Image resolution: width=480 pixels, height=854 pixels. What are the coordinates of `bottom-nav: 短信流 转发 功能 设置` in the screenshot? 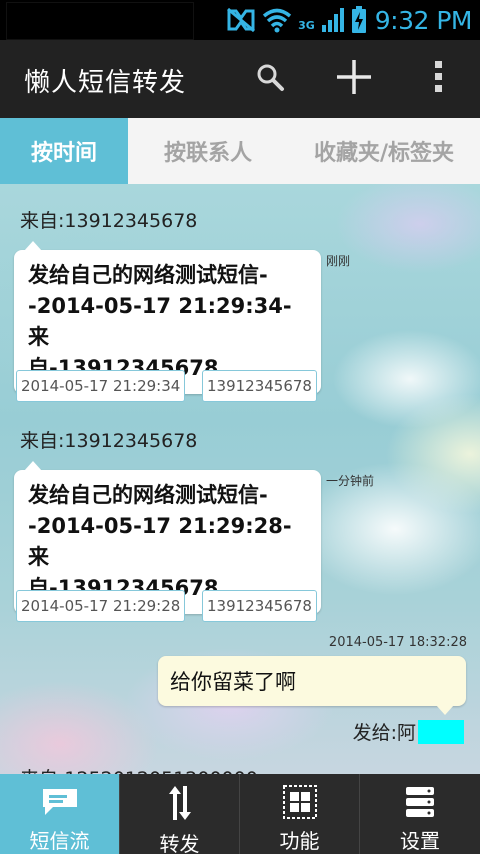 It's located at (240, 814).